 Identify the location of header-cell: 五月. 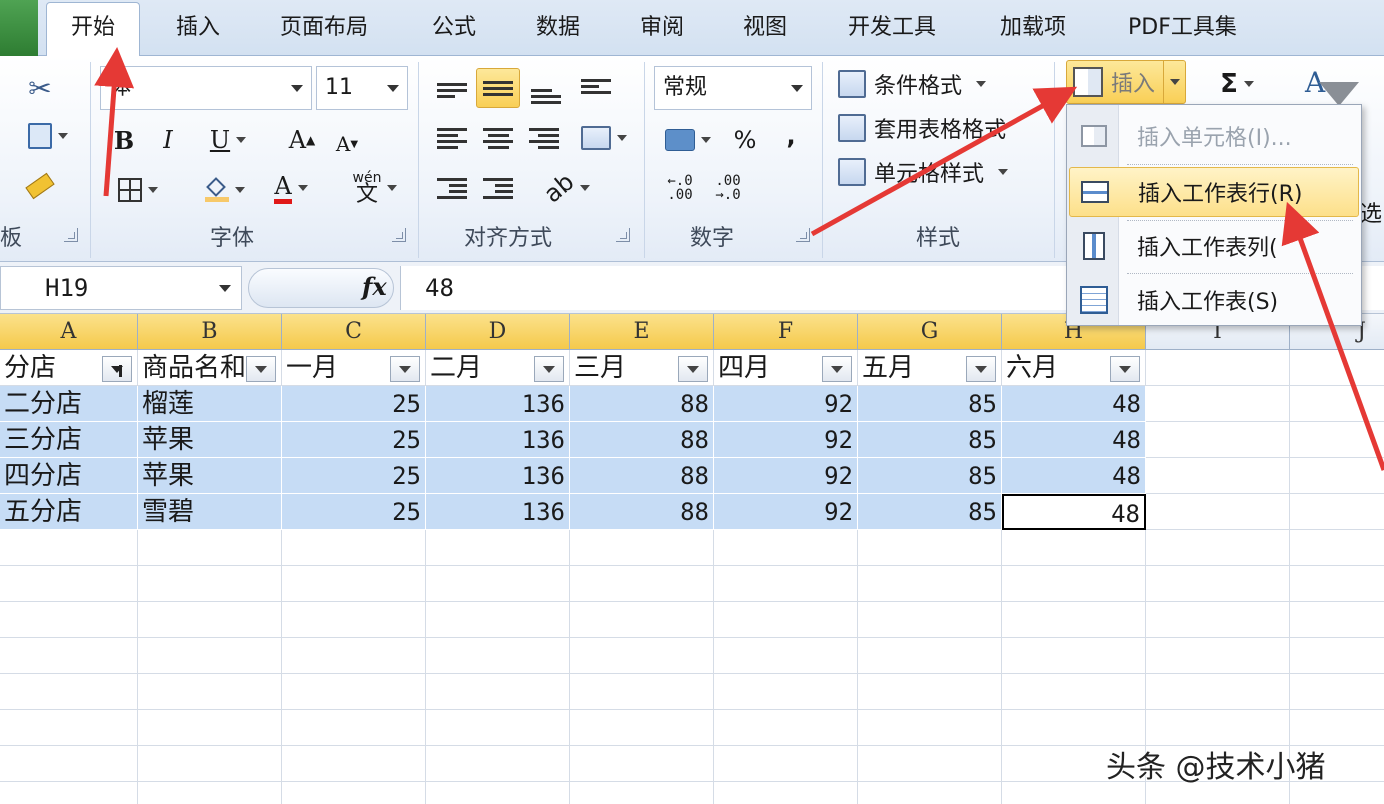
(930, 368).